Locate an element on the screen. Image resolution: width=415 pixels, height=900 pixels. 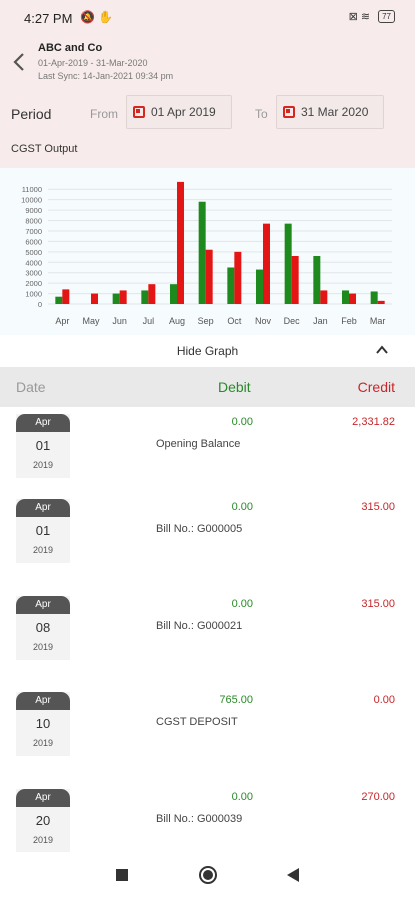
calendar-icon is located at coordinates (139, 112).